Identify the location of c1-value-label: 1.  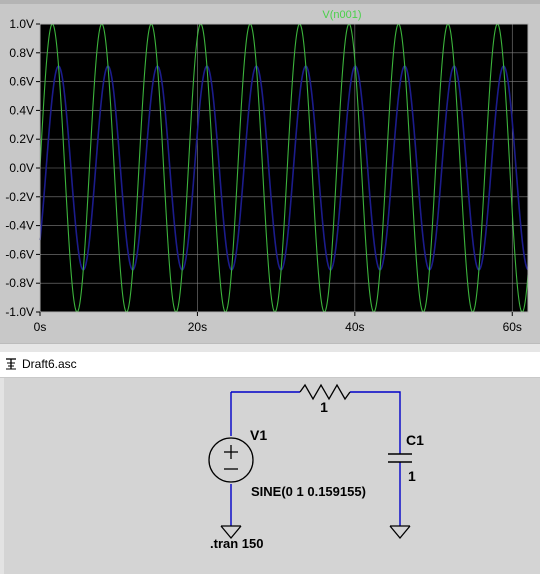
(412, 476).